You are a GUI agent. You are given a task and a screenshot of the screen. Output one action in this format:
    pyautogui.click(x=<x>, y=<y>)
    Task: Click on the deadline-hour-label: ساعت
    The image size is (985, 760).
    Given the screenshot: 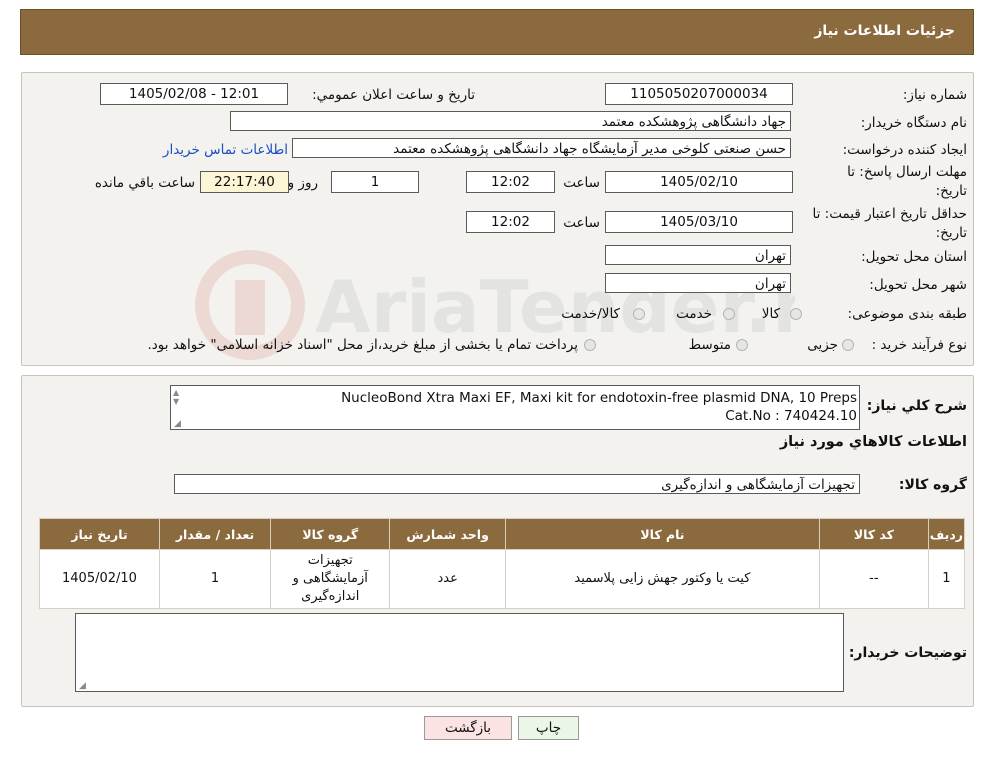 What is the action you would take?
    pyautogui.click(x=581, y=183)
    